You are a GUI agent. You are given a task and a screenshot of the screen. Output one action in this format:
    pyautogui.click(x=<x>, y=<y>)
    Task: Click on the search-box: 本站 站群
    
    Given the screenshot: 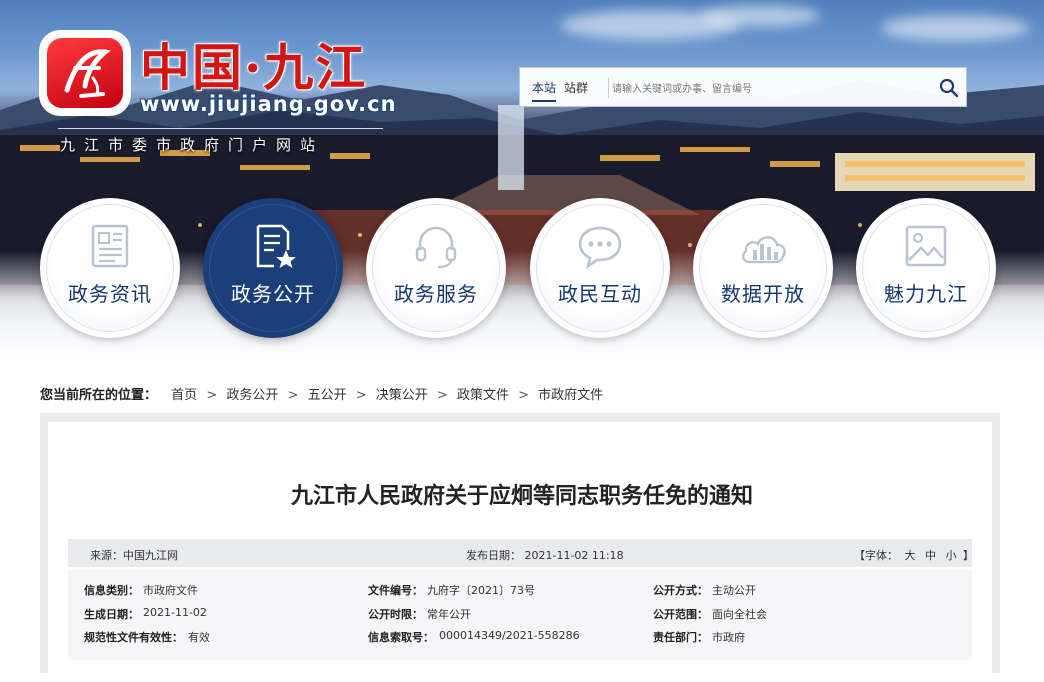 What is the action you would take?
    pyautogui.click(x=743, y=87)
    